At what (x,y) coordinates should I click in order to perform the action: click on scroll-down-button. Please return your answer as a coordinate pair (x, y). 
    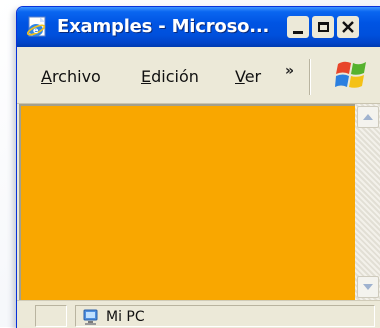
    Looking at the image, I should click on (368, 287).